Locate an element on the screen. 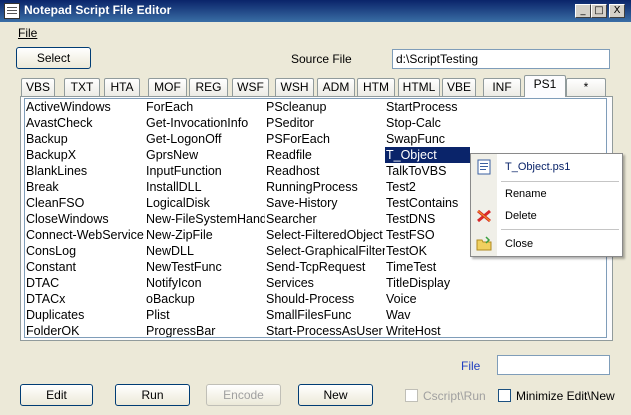 Image resolution: width=631 pixels, height=415 pixels. file-list-item: Duplicates is located at coordinates (85, 315).